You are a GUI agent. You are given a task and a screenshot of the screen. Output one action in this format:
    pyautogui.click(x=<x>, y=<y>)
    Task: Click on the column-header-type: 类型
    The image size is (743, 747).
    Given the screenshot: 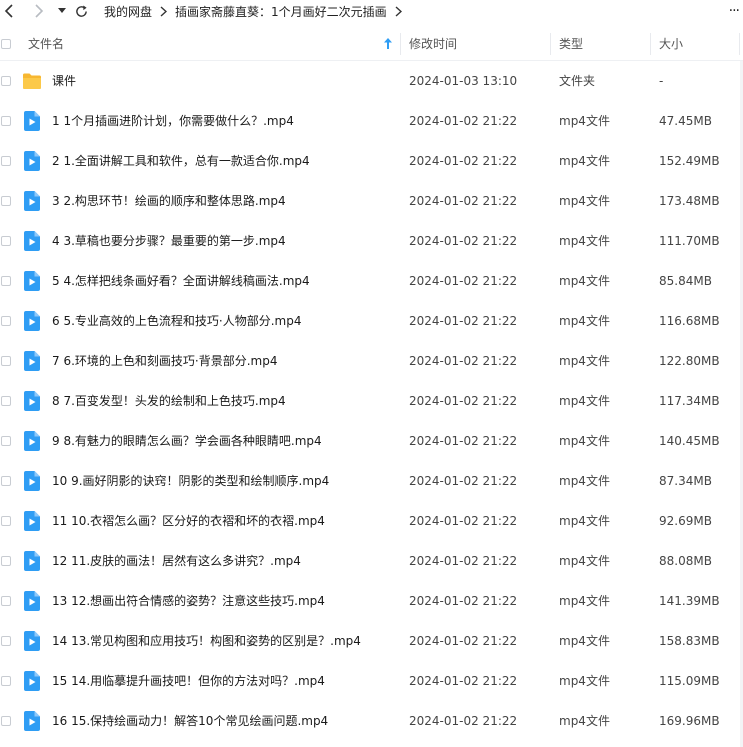 What is the action you would take?
    pyautogui.click(x=571, y=44)
    